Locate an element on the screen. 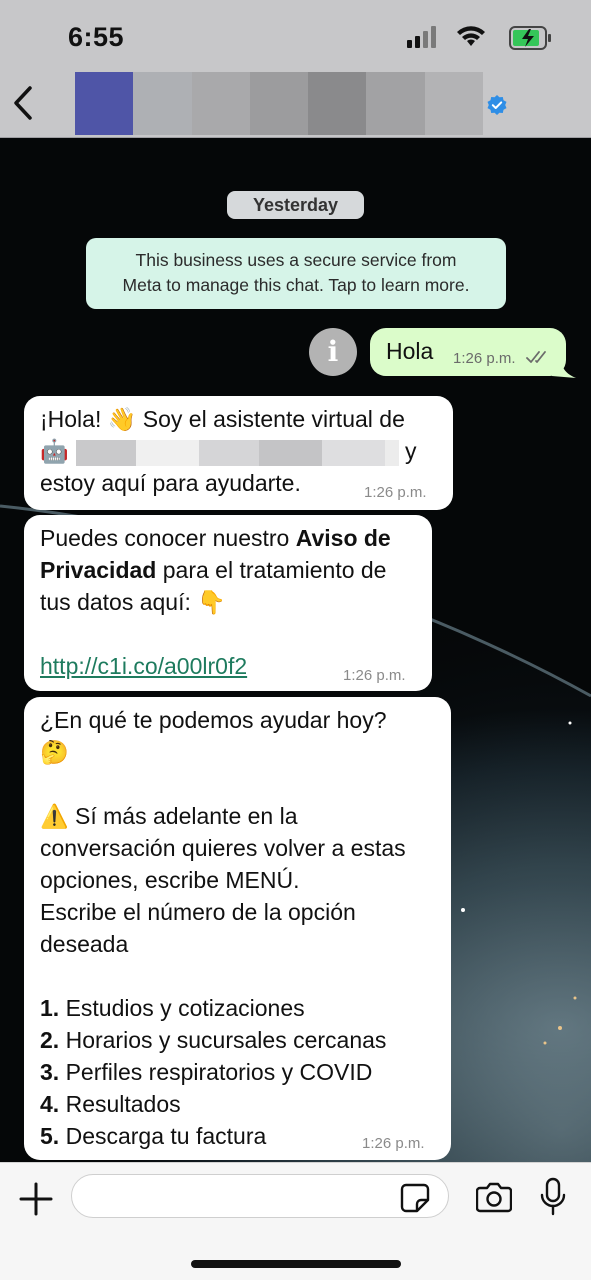  chevron-left-icon is located at coordinates (23, 103).